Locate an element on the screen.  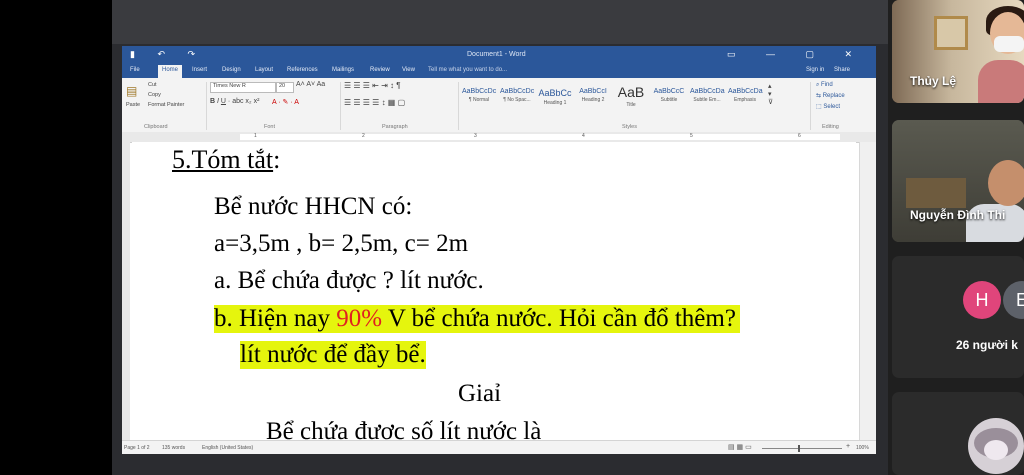
tab-design: Design is located at coordinates (231, 70).